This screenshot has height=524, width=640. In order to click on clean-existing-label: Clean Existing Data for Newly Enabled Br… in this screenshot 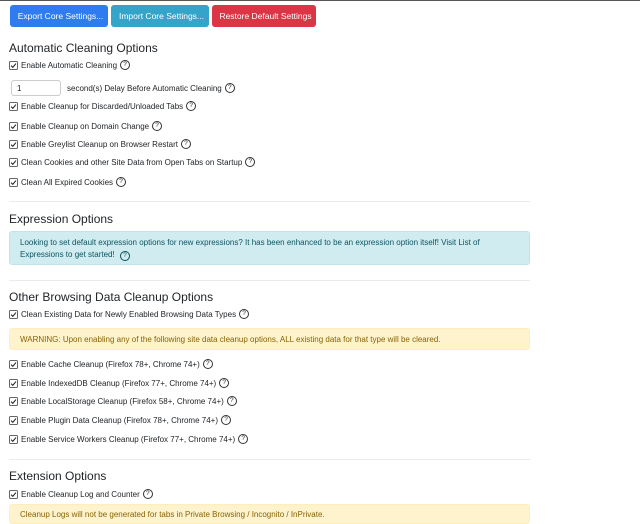, I will do `click(129, 314)`.